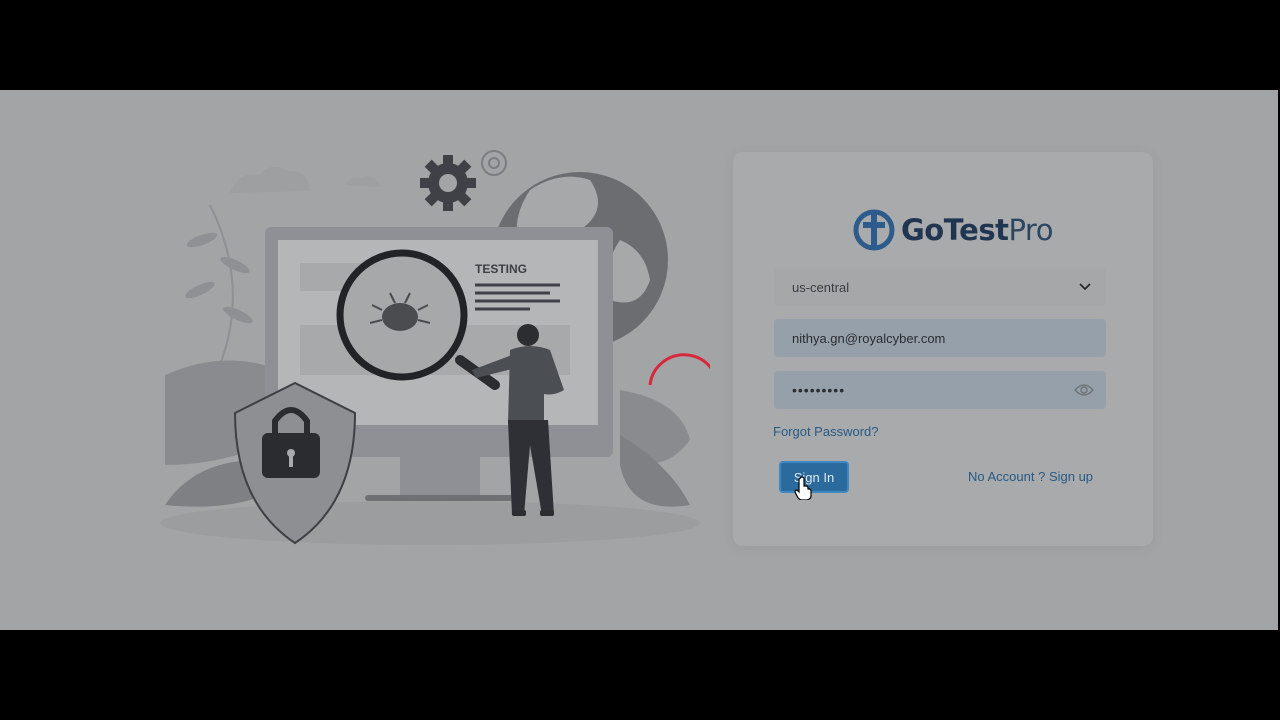  What do you see at coordinates (869, 338) in the screenshot?
I see `email-value: nithya.gn@royalcyber.com` at bounding box center [869, 338].